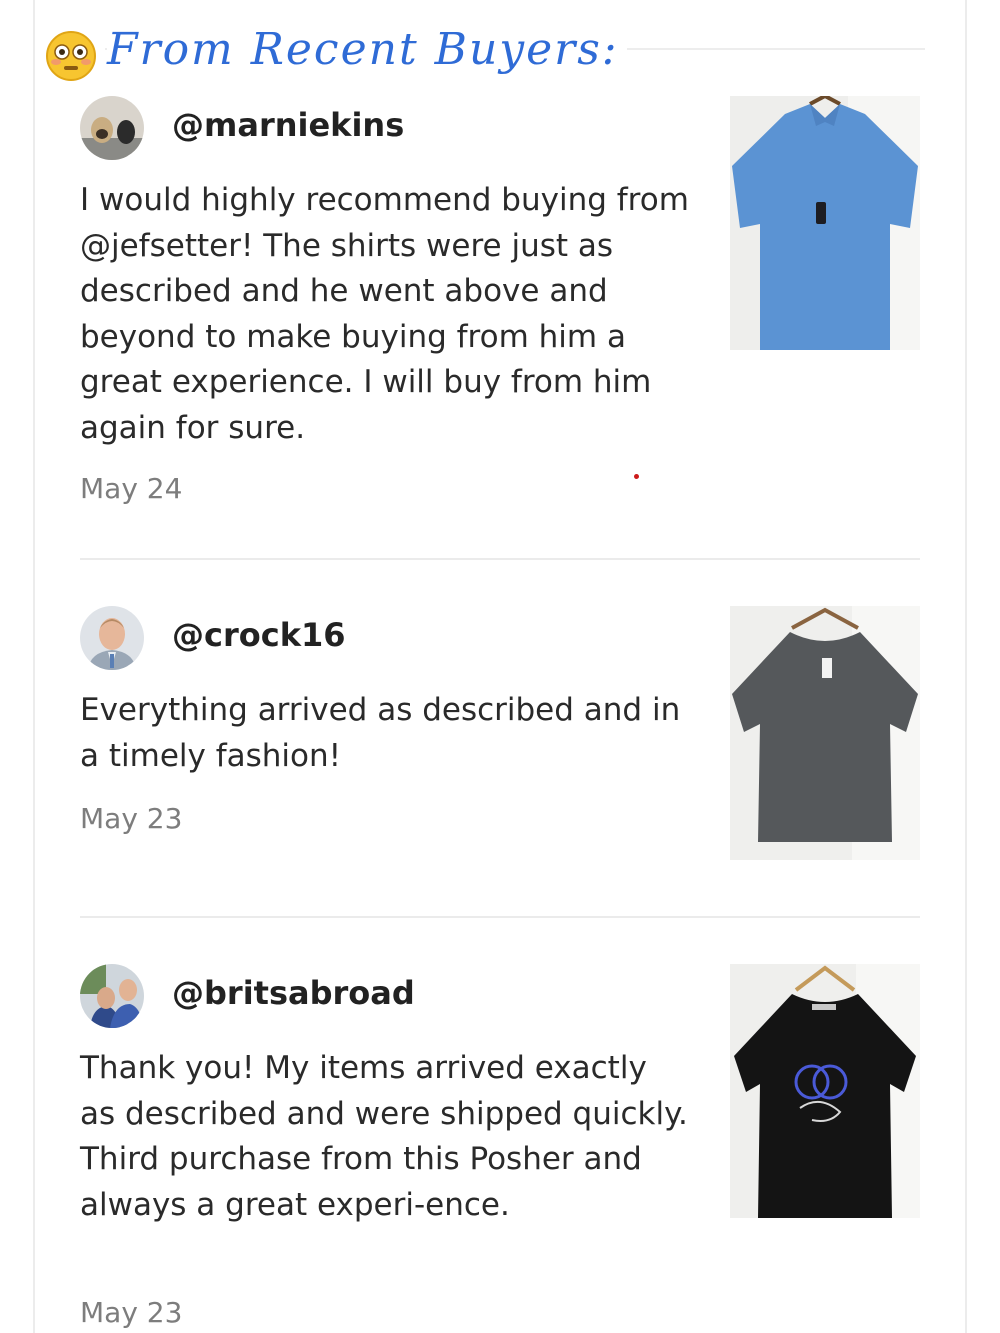 The height and width of the screenshot is (1333, 1000). I want to click on gray-tshirt-photo, so click(825, 733).